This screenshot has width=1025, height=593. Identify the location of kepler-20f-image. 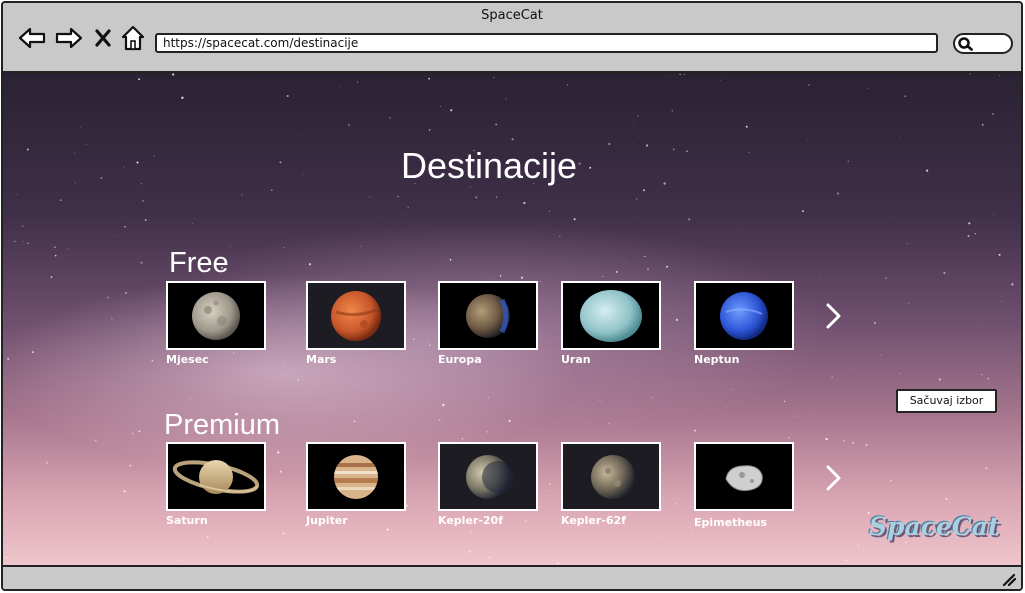
(488, 476).